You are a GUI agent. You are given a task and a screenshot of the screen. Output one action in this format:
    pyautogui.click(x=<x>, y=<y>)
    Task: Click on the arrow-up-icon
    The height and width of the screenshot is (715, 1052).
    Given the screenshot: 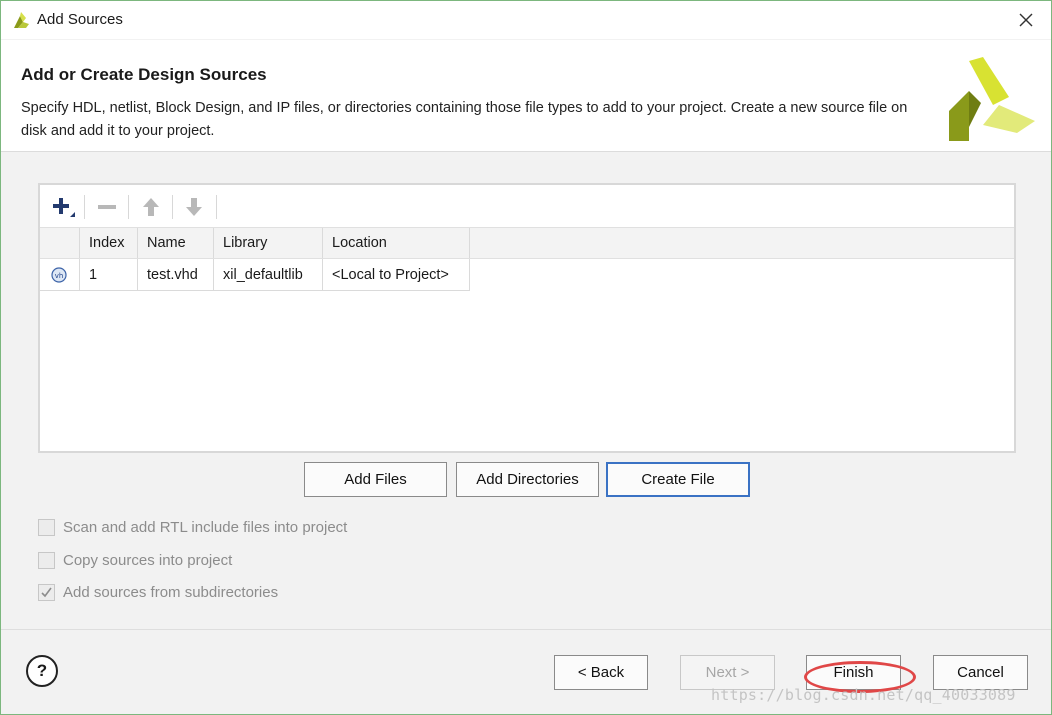 What is the action you would take?
    pyautogui.click(x=151, y=207)
    